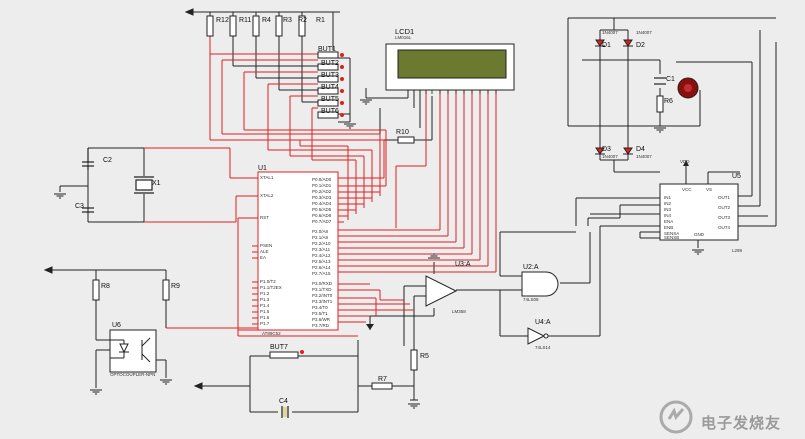 The width and height of the screenshot is (805, 439). What do you see at coordinates (724, 207) in the screenshot?
I see `u5-pin-label: OUT2` at bounding box center [724, 207].